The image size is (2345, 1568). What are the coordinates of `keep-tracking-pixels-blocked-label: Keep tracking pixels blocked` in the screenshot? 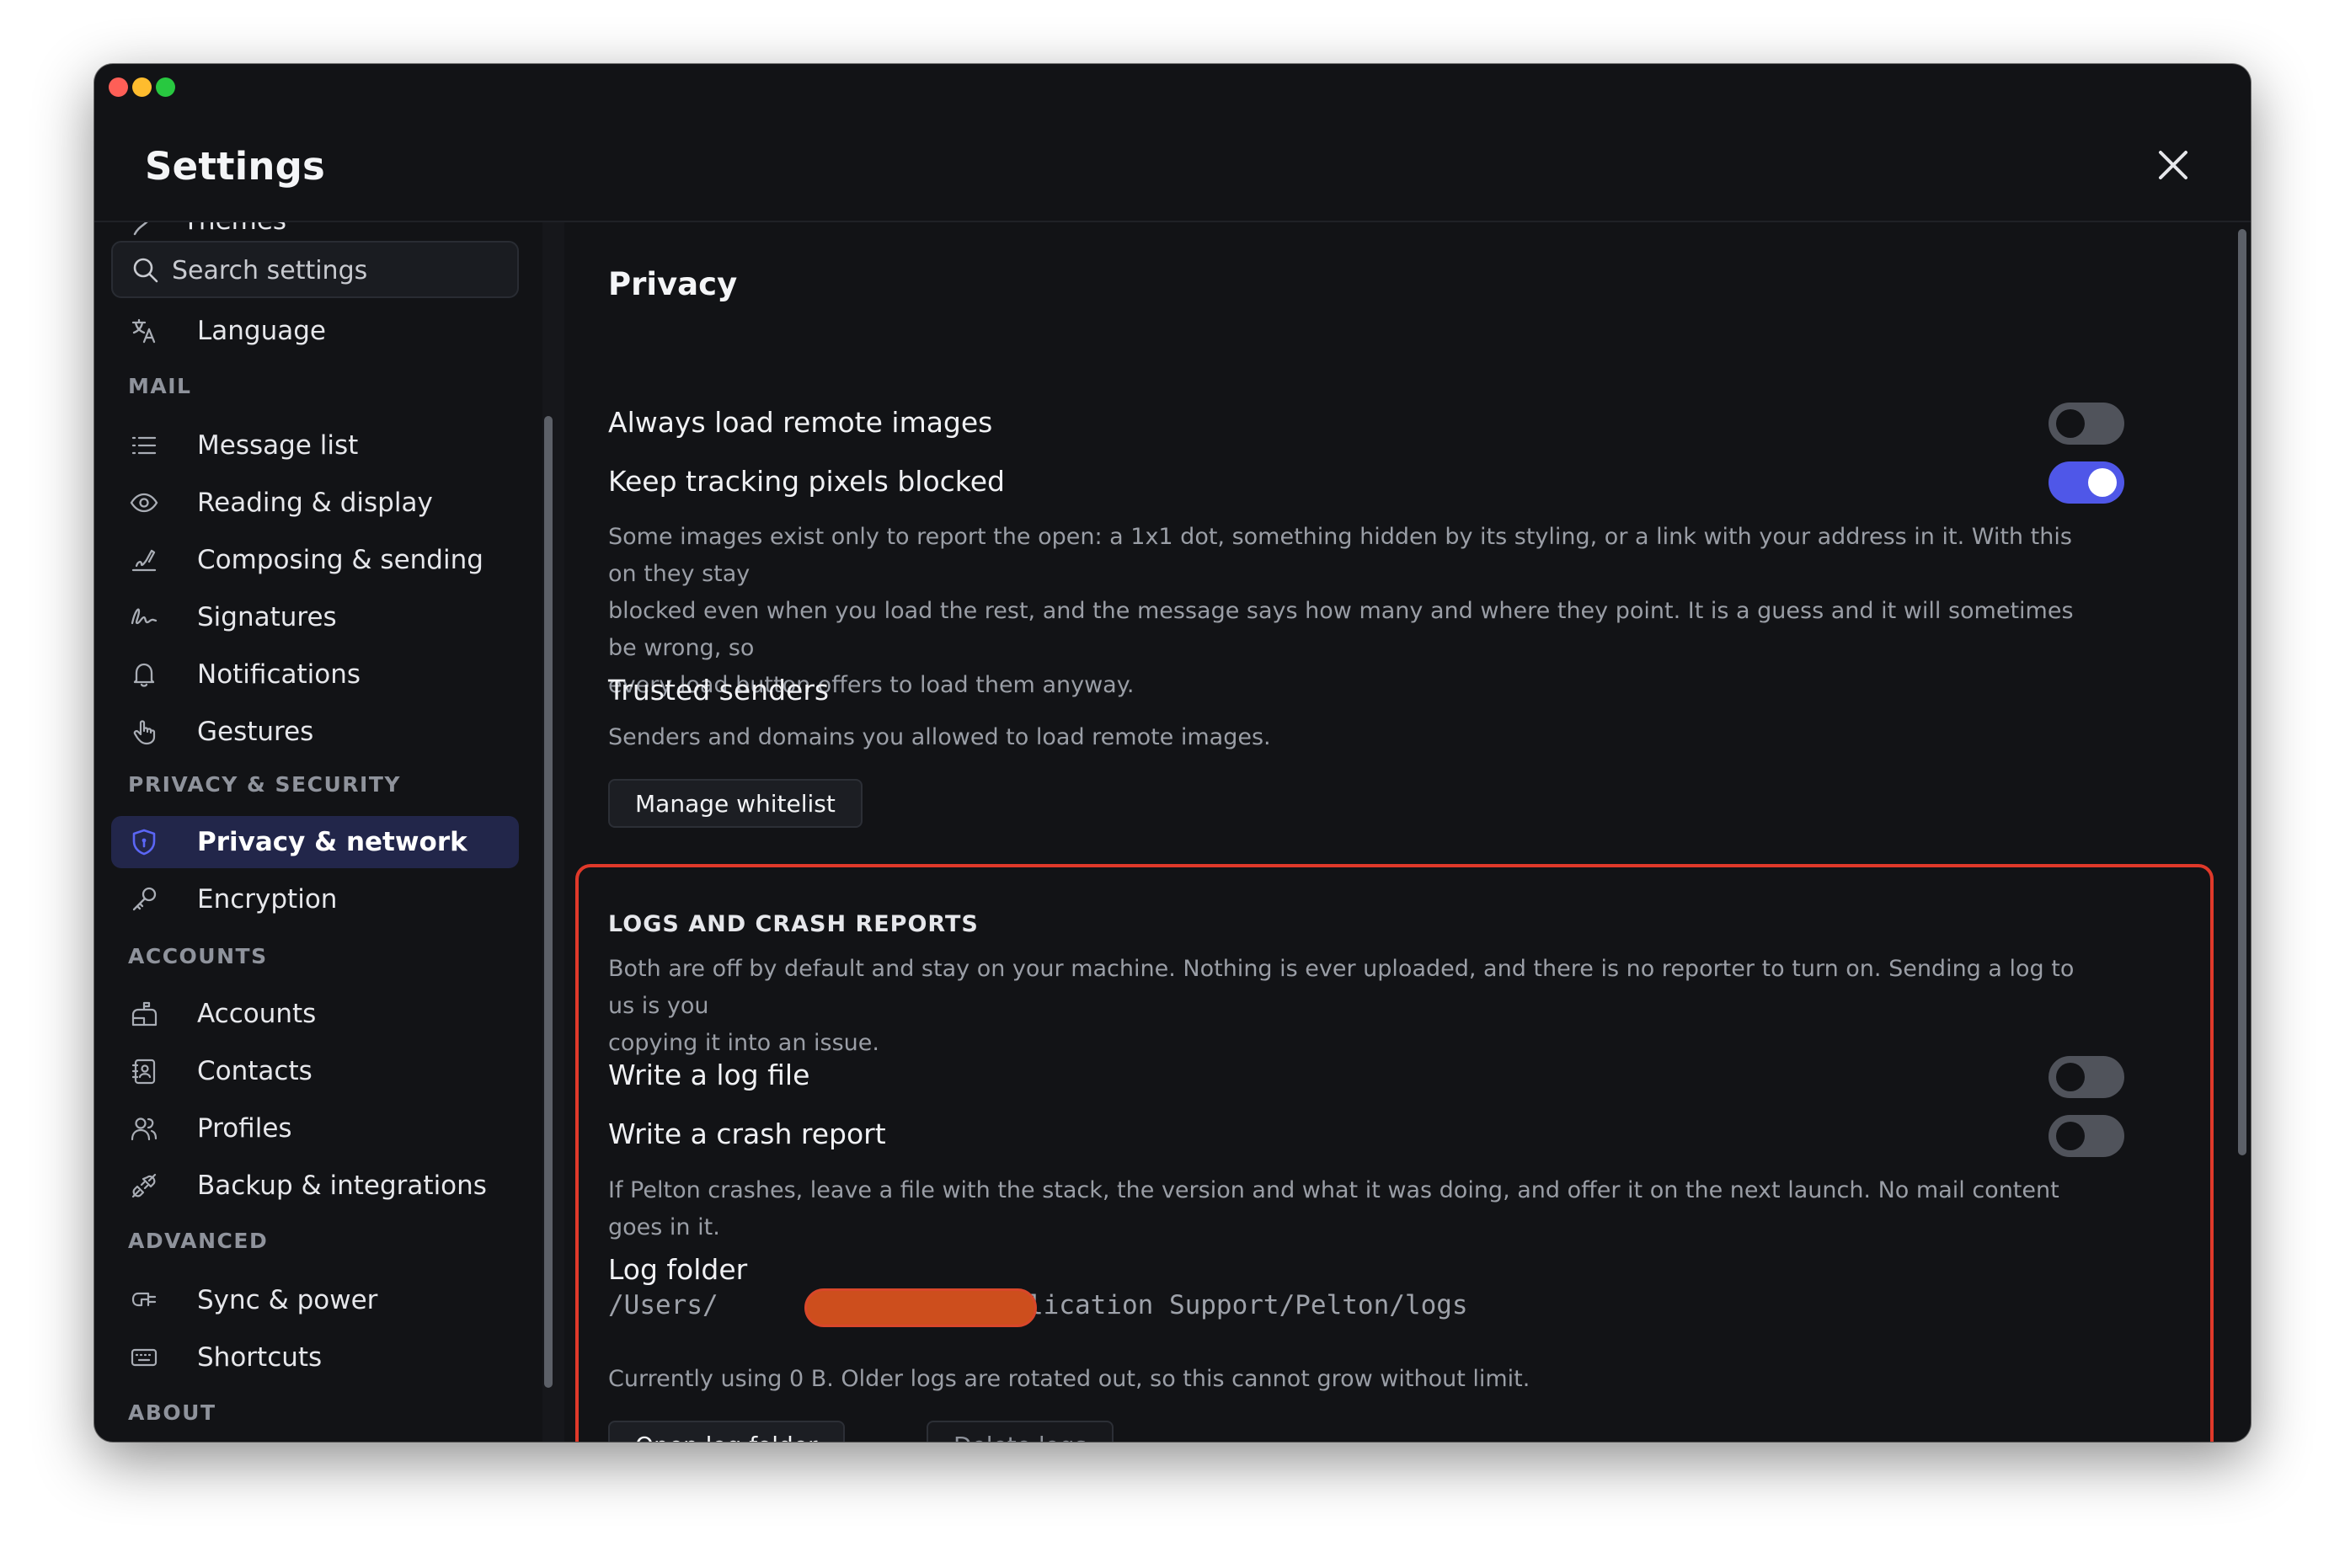 It's located at (807, 481).